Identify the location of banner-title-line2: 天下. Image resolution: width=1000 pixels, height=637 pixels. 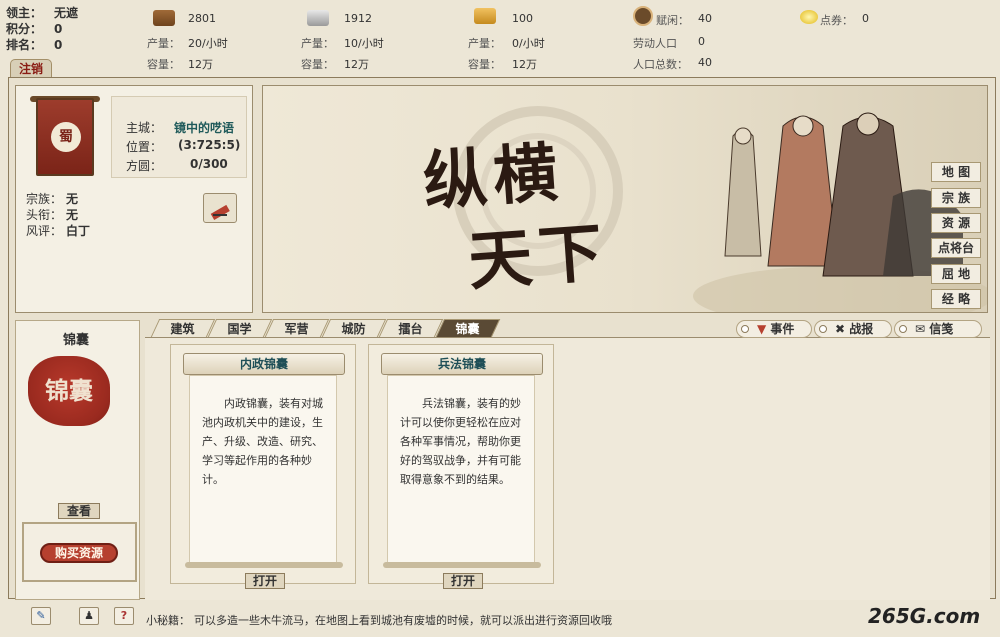
(538, 257).